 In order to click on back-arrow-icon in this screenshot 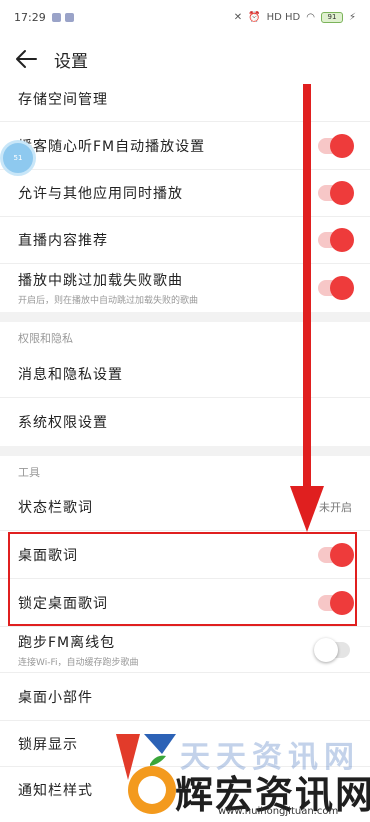, I will do `click(27, 59)`.